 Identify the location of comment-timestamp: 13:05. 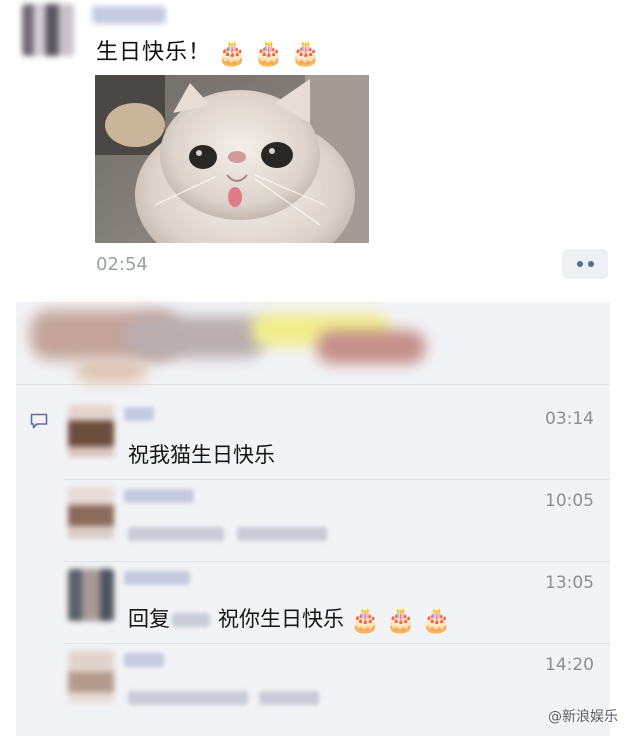
(569, 583).